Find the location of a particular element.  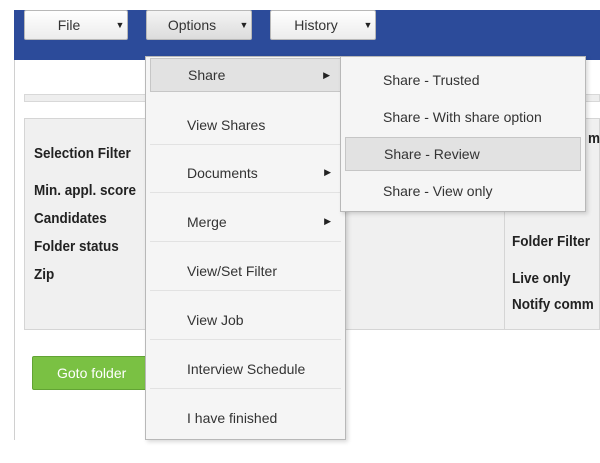

menu-item-label: View Shares is located at coordinates (226, 124).